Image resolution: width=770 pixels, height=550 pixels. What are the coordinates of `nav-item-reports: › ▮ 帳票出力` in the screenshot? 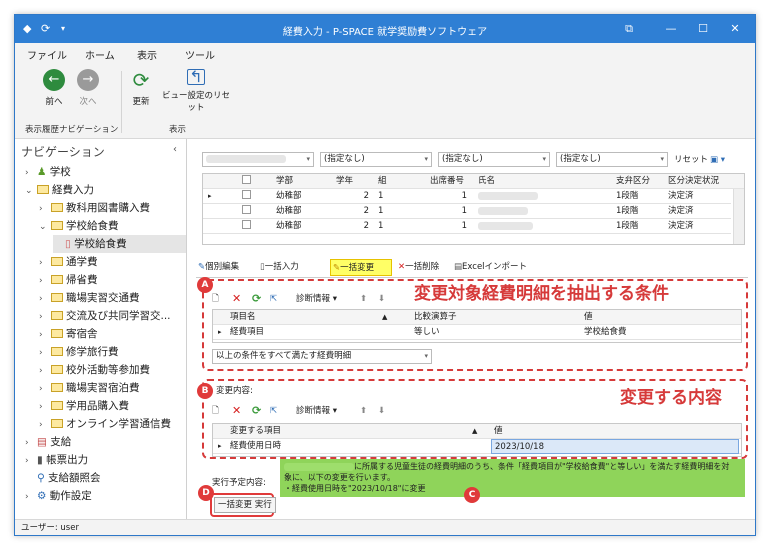 It's located at (56, 460).